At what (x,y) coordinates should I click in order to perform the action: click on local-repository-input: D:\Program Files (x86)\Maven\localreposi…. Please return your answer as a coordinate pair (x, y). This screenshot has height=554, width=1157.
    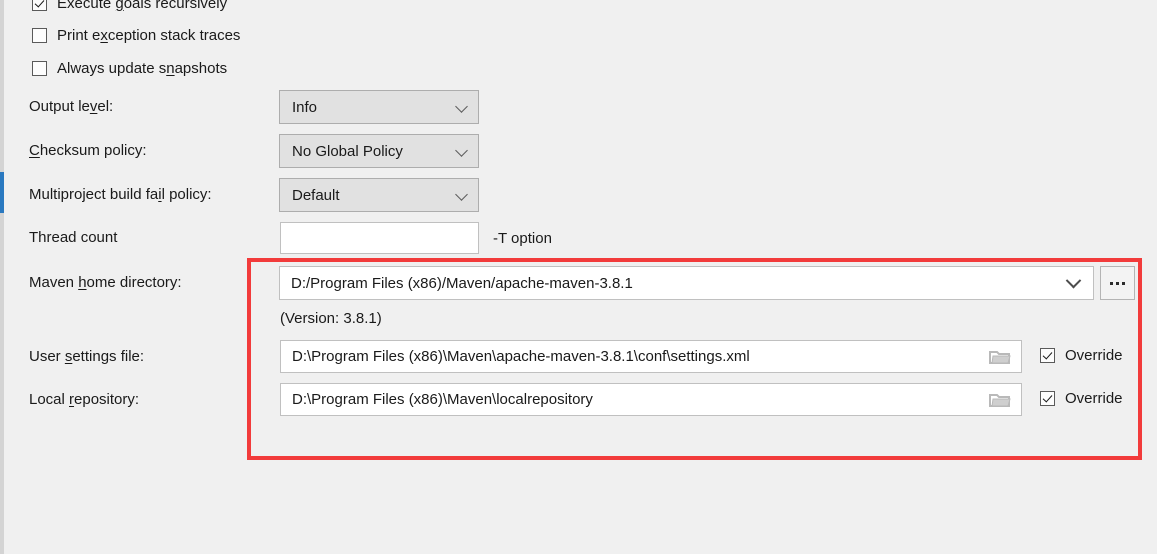
    Looking at the image, I should click on (651, 399).